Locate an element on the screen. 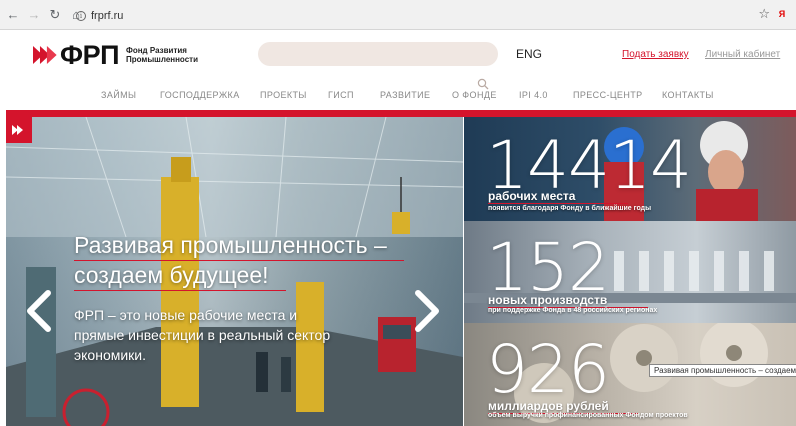 The image size is (796, 426). stat-number: 152 is located at coordinates (548, 267).